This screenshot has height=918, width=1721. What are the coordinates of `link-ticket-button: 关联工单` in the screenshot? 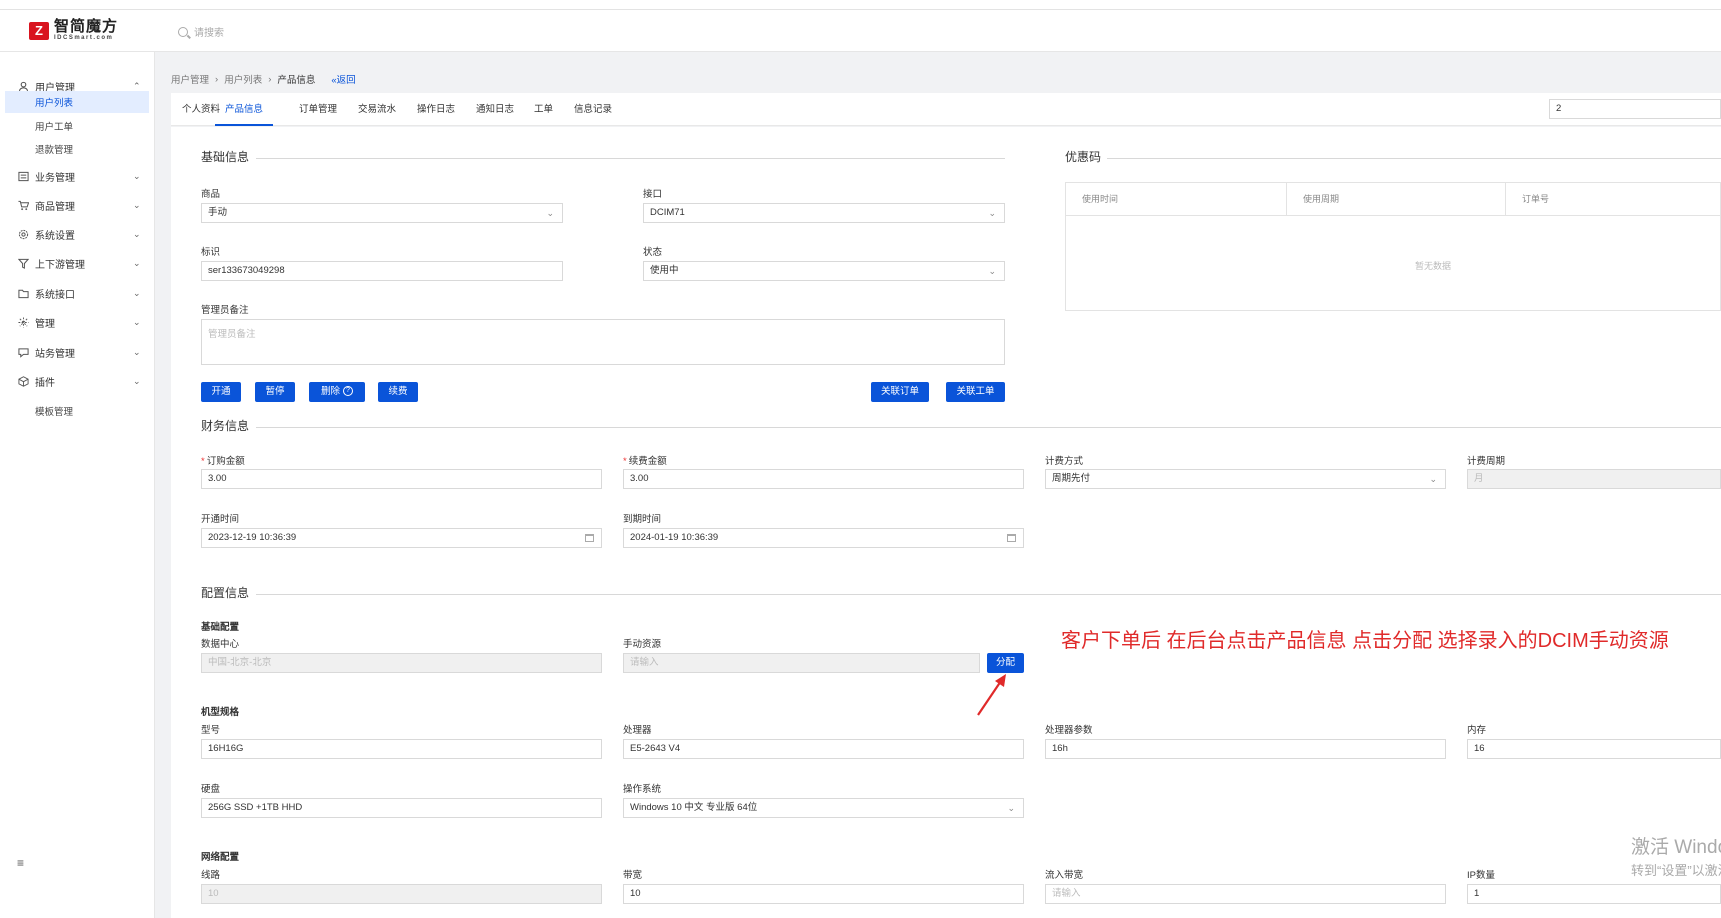 It's located at (975, 392).